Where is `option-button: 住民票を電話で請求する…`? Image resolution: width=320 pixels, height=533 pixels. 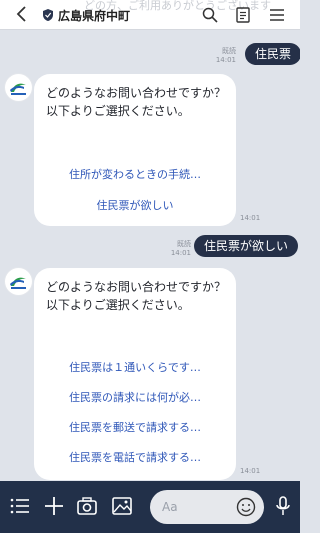
option-button: 住民票を電話で請求する… is located at coordinates (135, 457).